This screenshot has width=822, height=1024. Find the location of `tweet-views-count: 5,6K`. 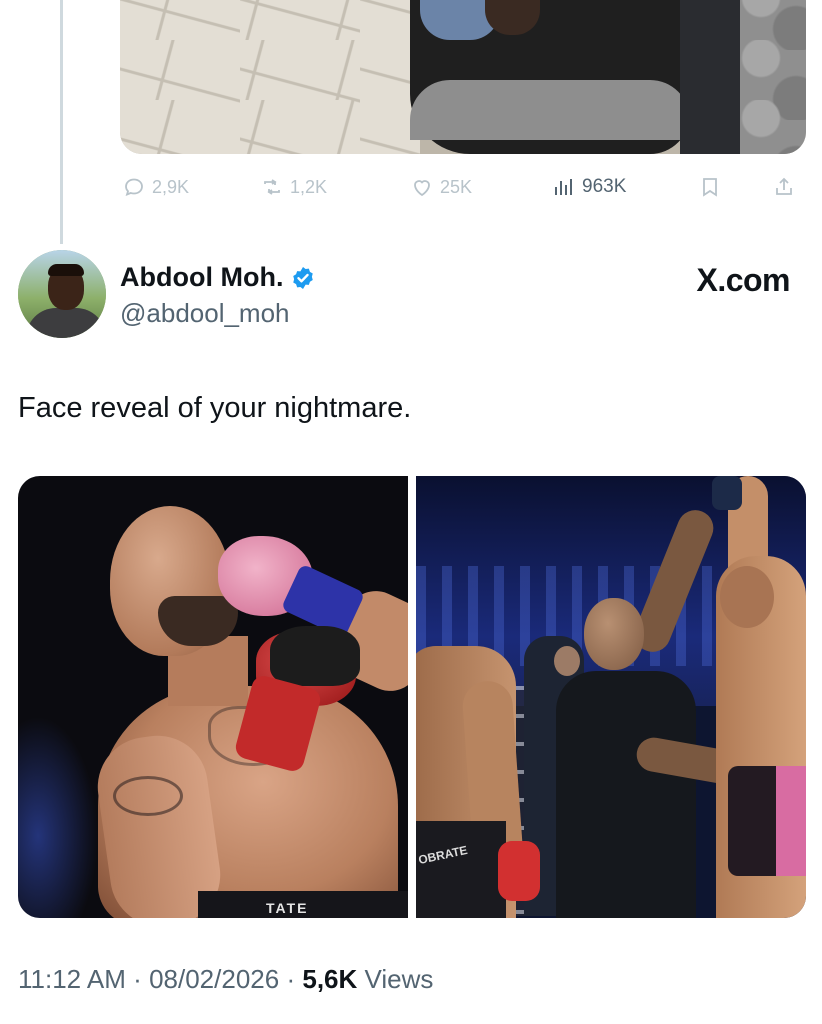

tweet-views-count: 5,6K is located at coordinates (329, 979).